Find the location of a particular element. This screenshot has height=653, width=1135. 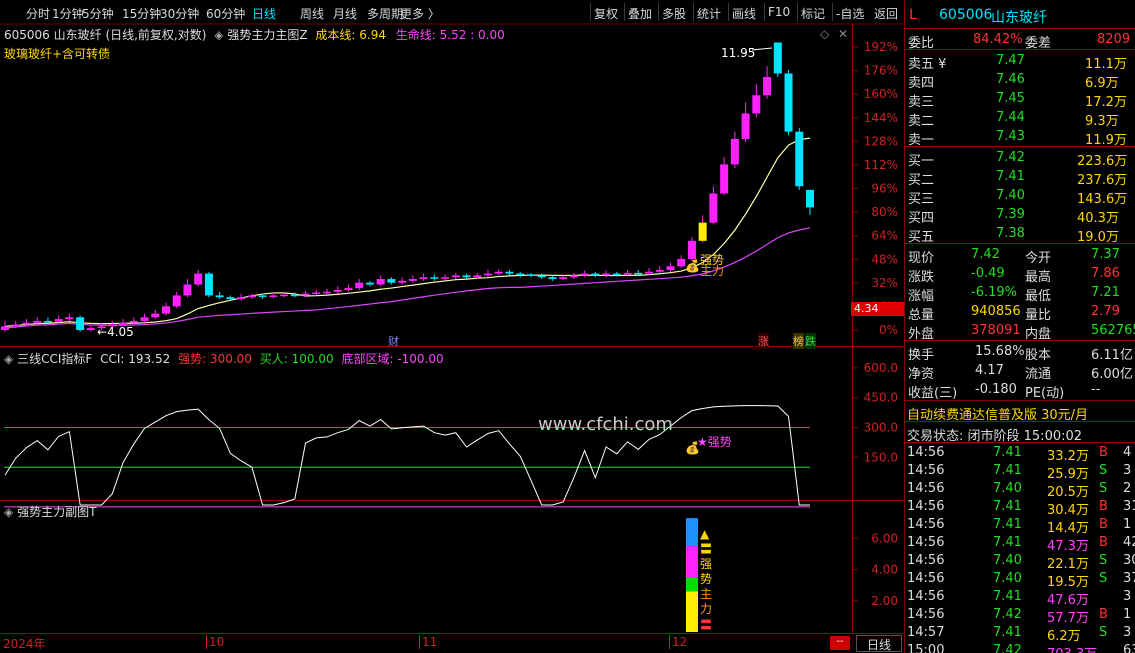

sub-panel-name: 强势主力副图T is located at coordinates (56, 512).